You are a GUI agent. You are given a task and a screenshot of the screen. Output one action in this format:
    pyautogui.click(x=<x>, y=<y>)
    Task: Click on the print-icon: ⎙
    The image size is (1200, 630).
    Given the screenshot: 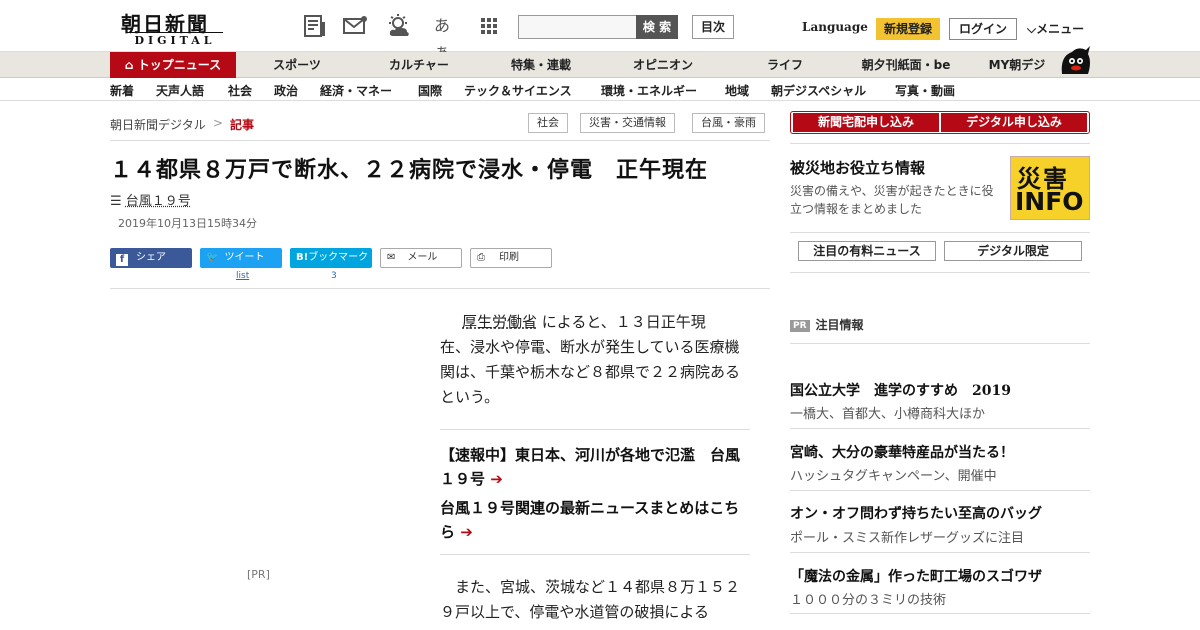 What is the action you would take?
    pyautogui.click(x=481, y=257)
    